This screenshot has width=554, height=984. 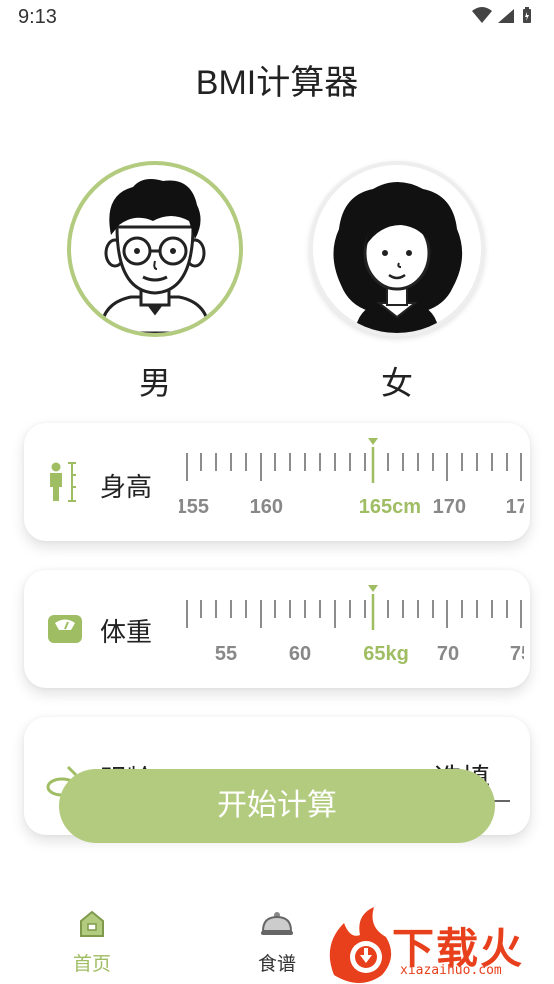 I want to click on height-tick-165: 165cm, so click(x=390, y=507).